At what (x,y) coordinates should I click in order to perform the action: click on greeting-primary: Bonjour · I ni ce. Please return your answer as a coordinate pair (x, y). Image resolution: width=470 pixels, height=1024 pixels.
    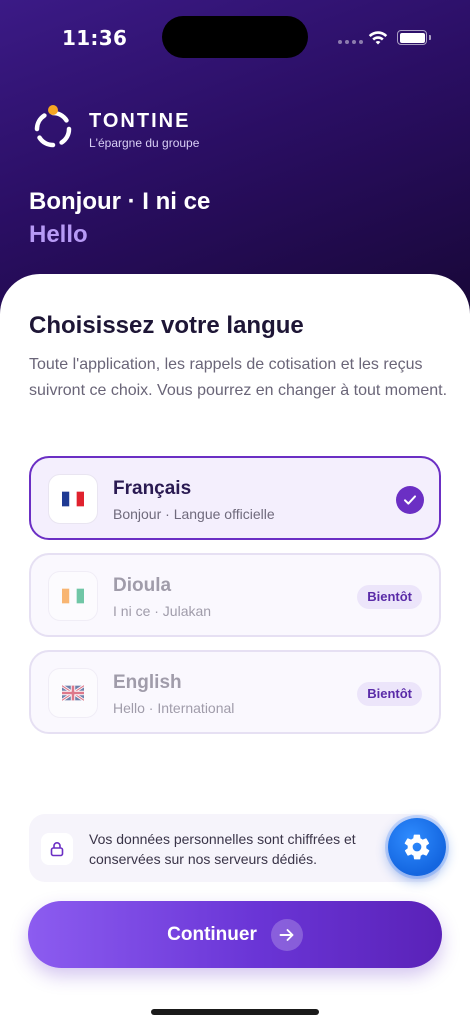
    Looking at the image, I should click on (120, 201).